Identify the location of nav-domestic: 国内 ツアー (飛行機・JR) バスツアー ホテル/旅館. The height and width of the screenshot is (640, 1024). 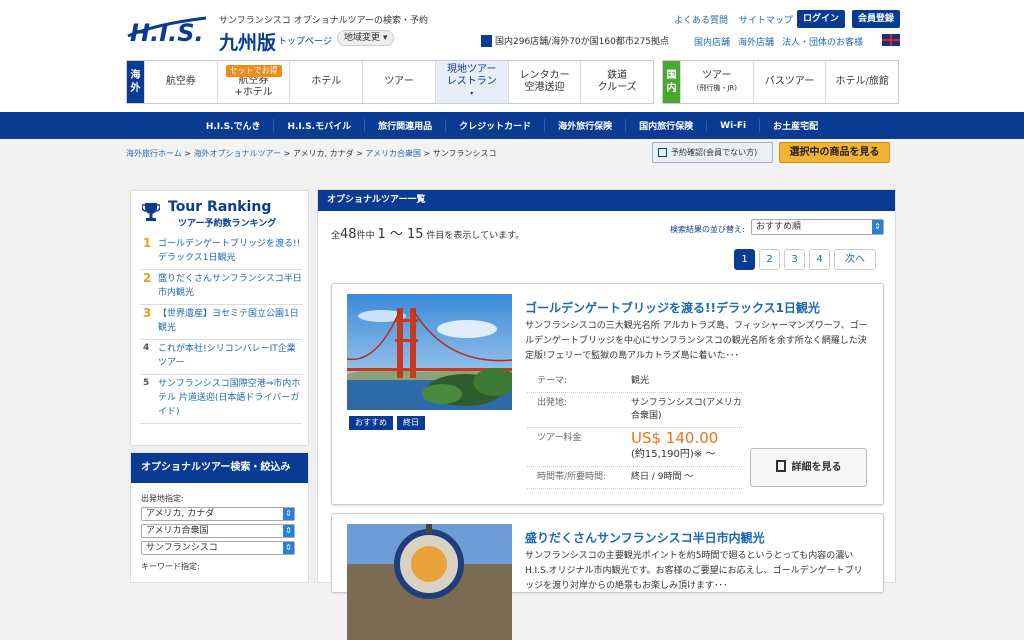
(780, 82).